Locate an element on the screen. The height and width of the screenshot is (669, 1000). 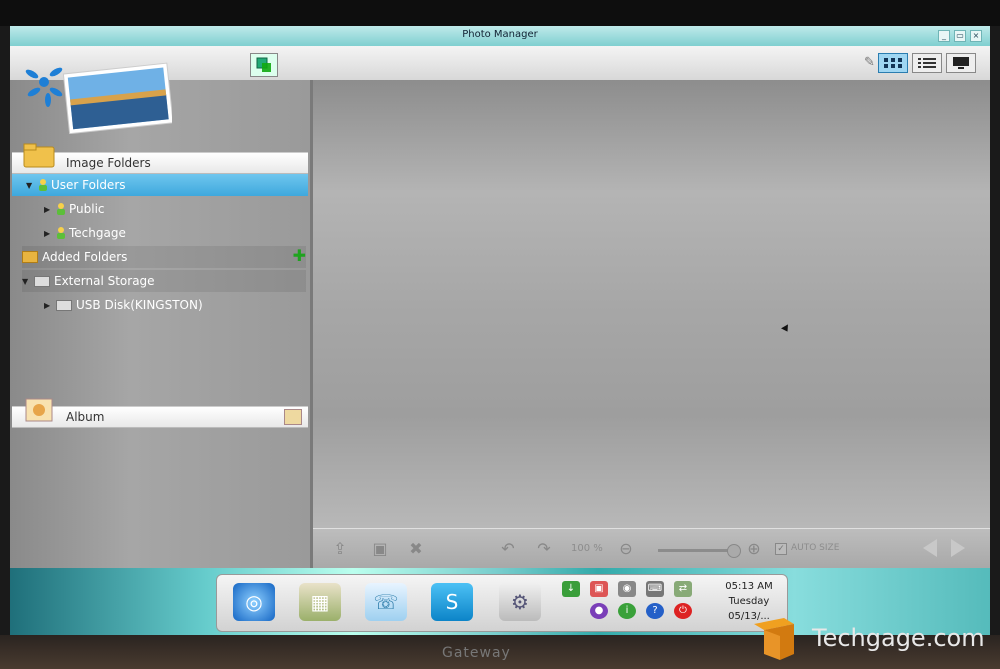
add-album-icon is located at coordinates (293, 417).